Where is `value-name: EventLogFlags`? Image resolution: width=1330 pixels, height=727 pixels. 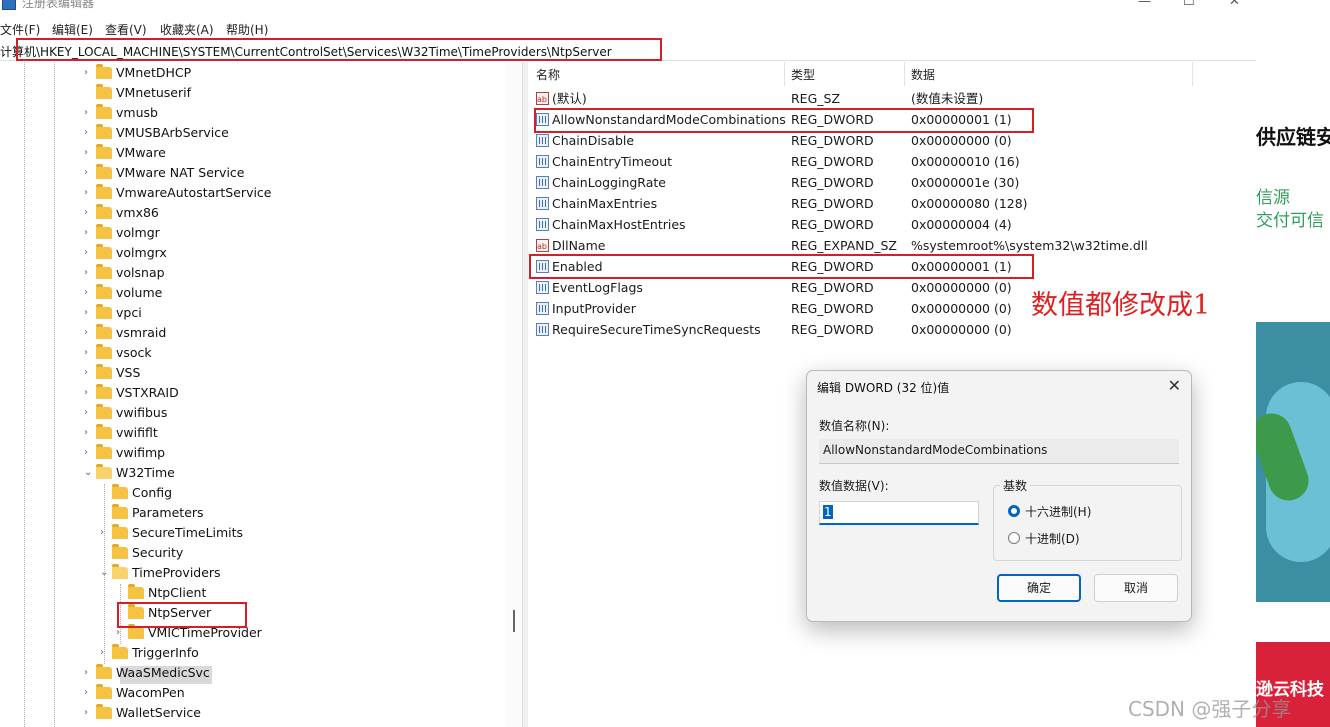
value-name: EventLogFlags is located at coordinates (597, 287).